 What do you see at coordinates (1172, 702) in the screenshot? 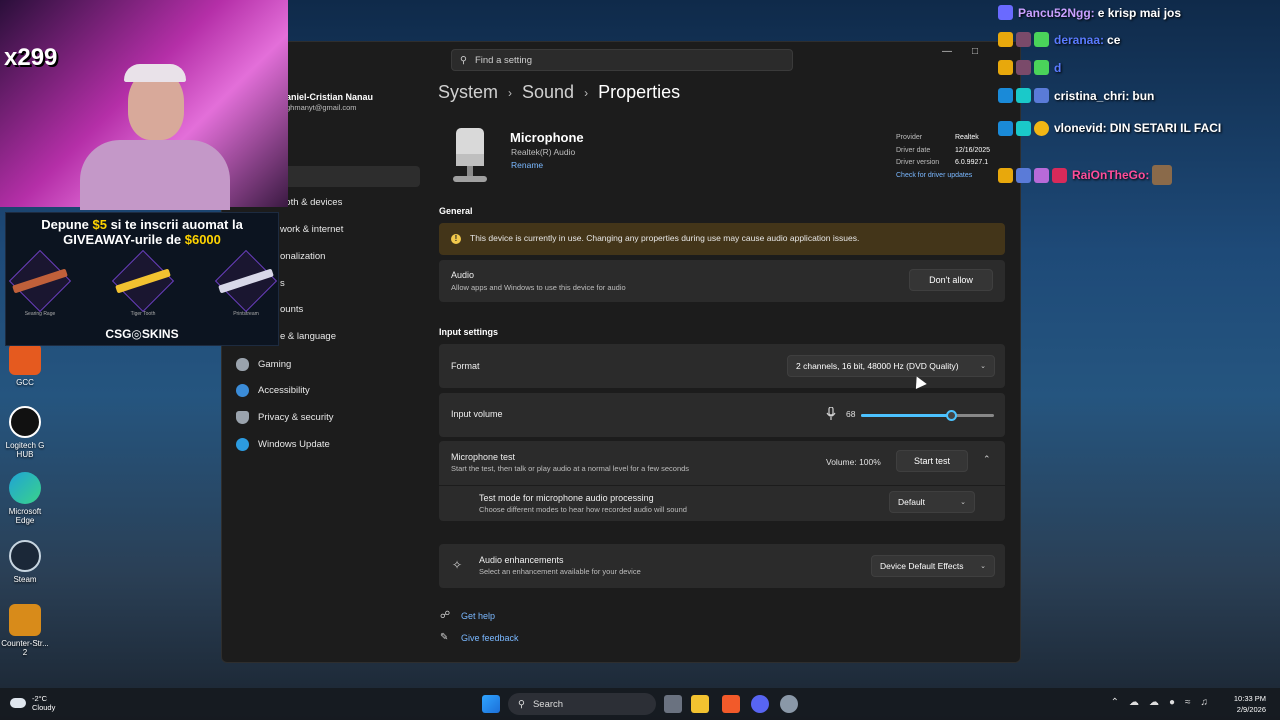
I see `microphone-tray-icon: ●` at bounding box center [1172, 702].